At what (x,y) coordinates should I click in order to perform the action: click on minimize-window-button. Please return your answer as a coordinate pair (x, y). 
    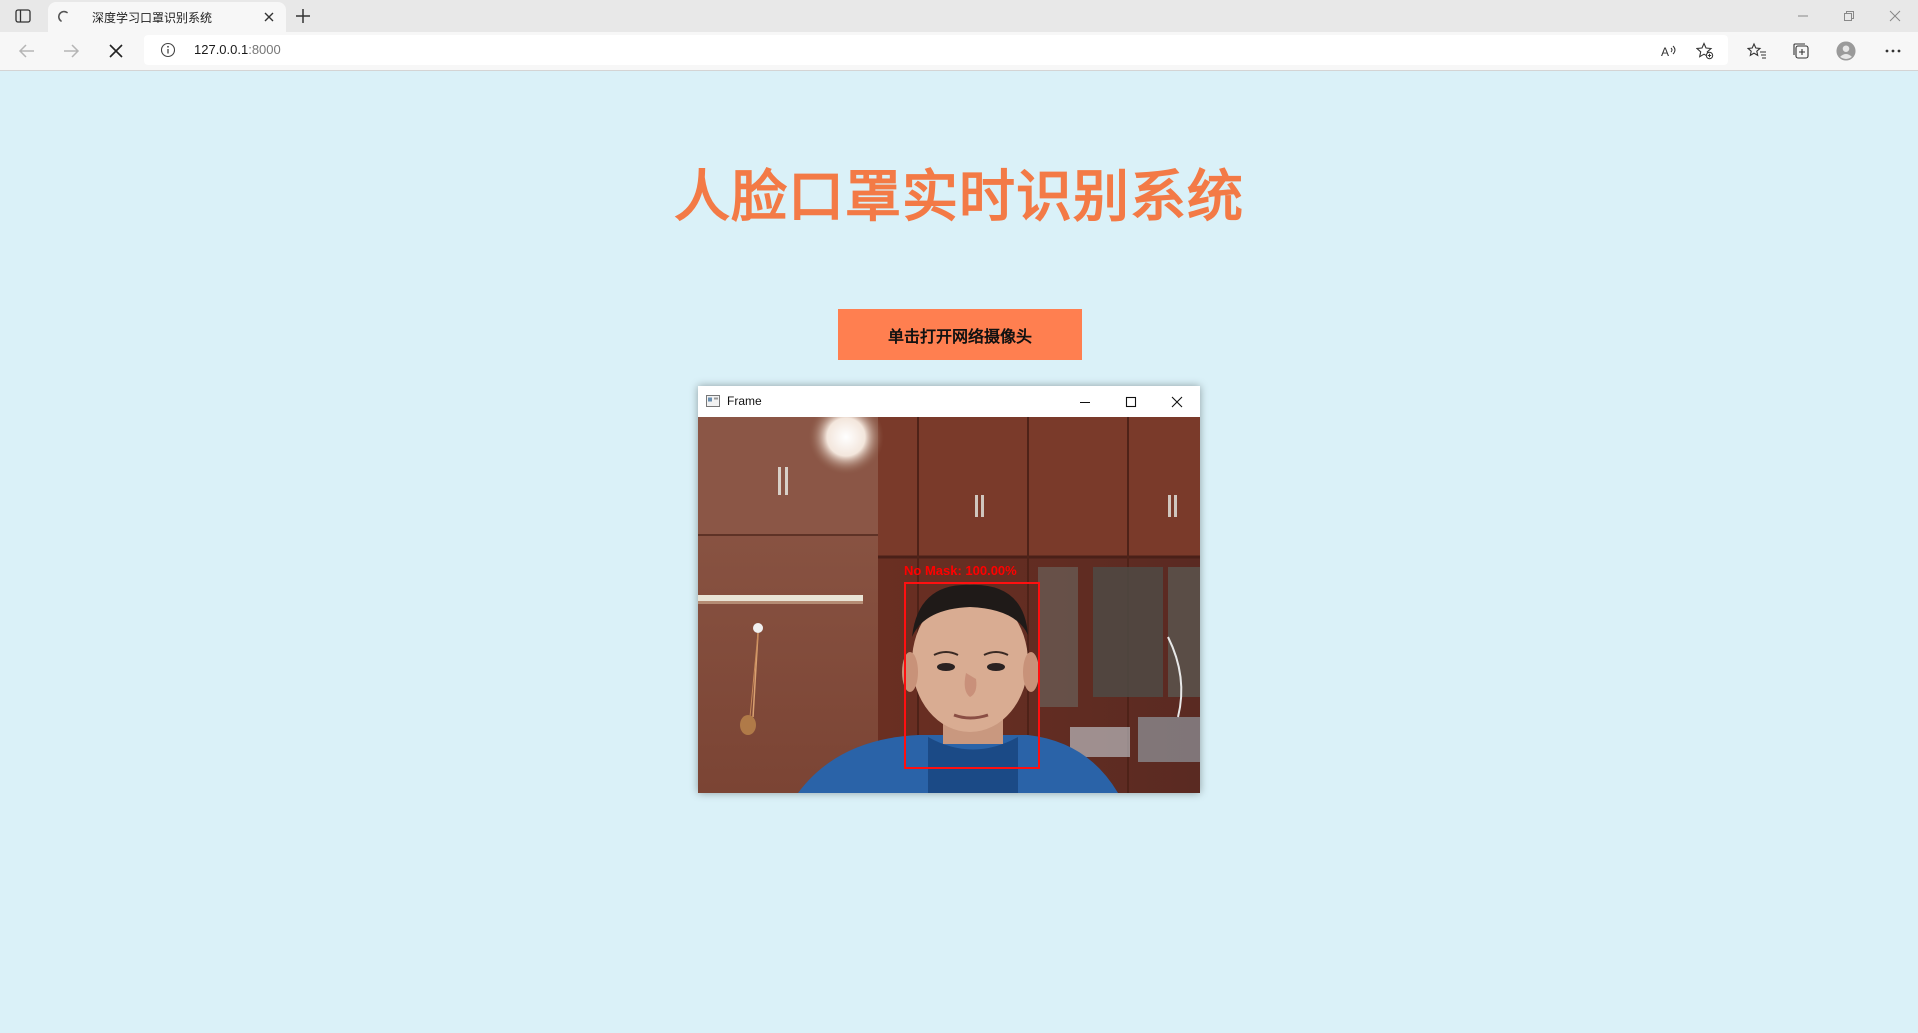
    Looking at the image, I should click on (1803, 16).